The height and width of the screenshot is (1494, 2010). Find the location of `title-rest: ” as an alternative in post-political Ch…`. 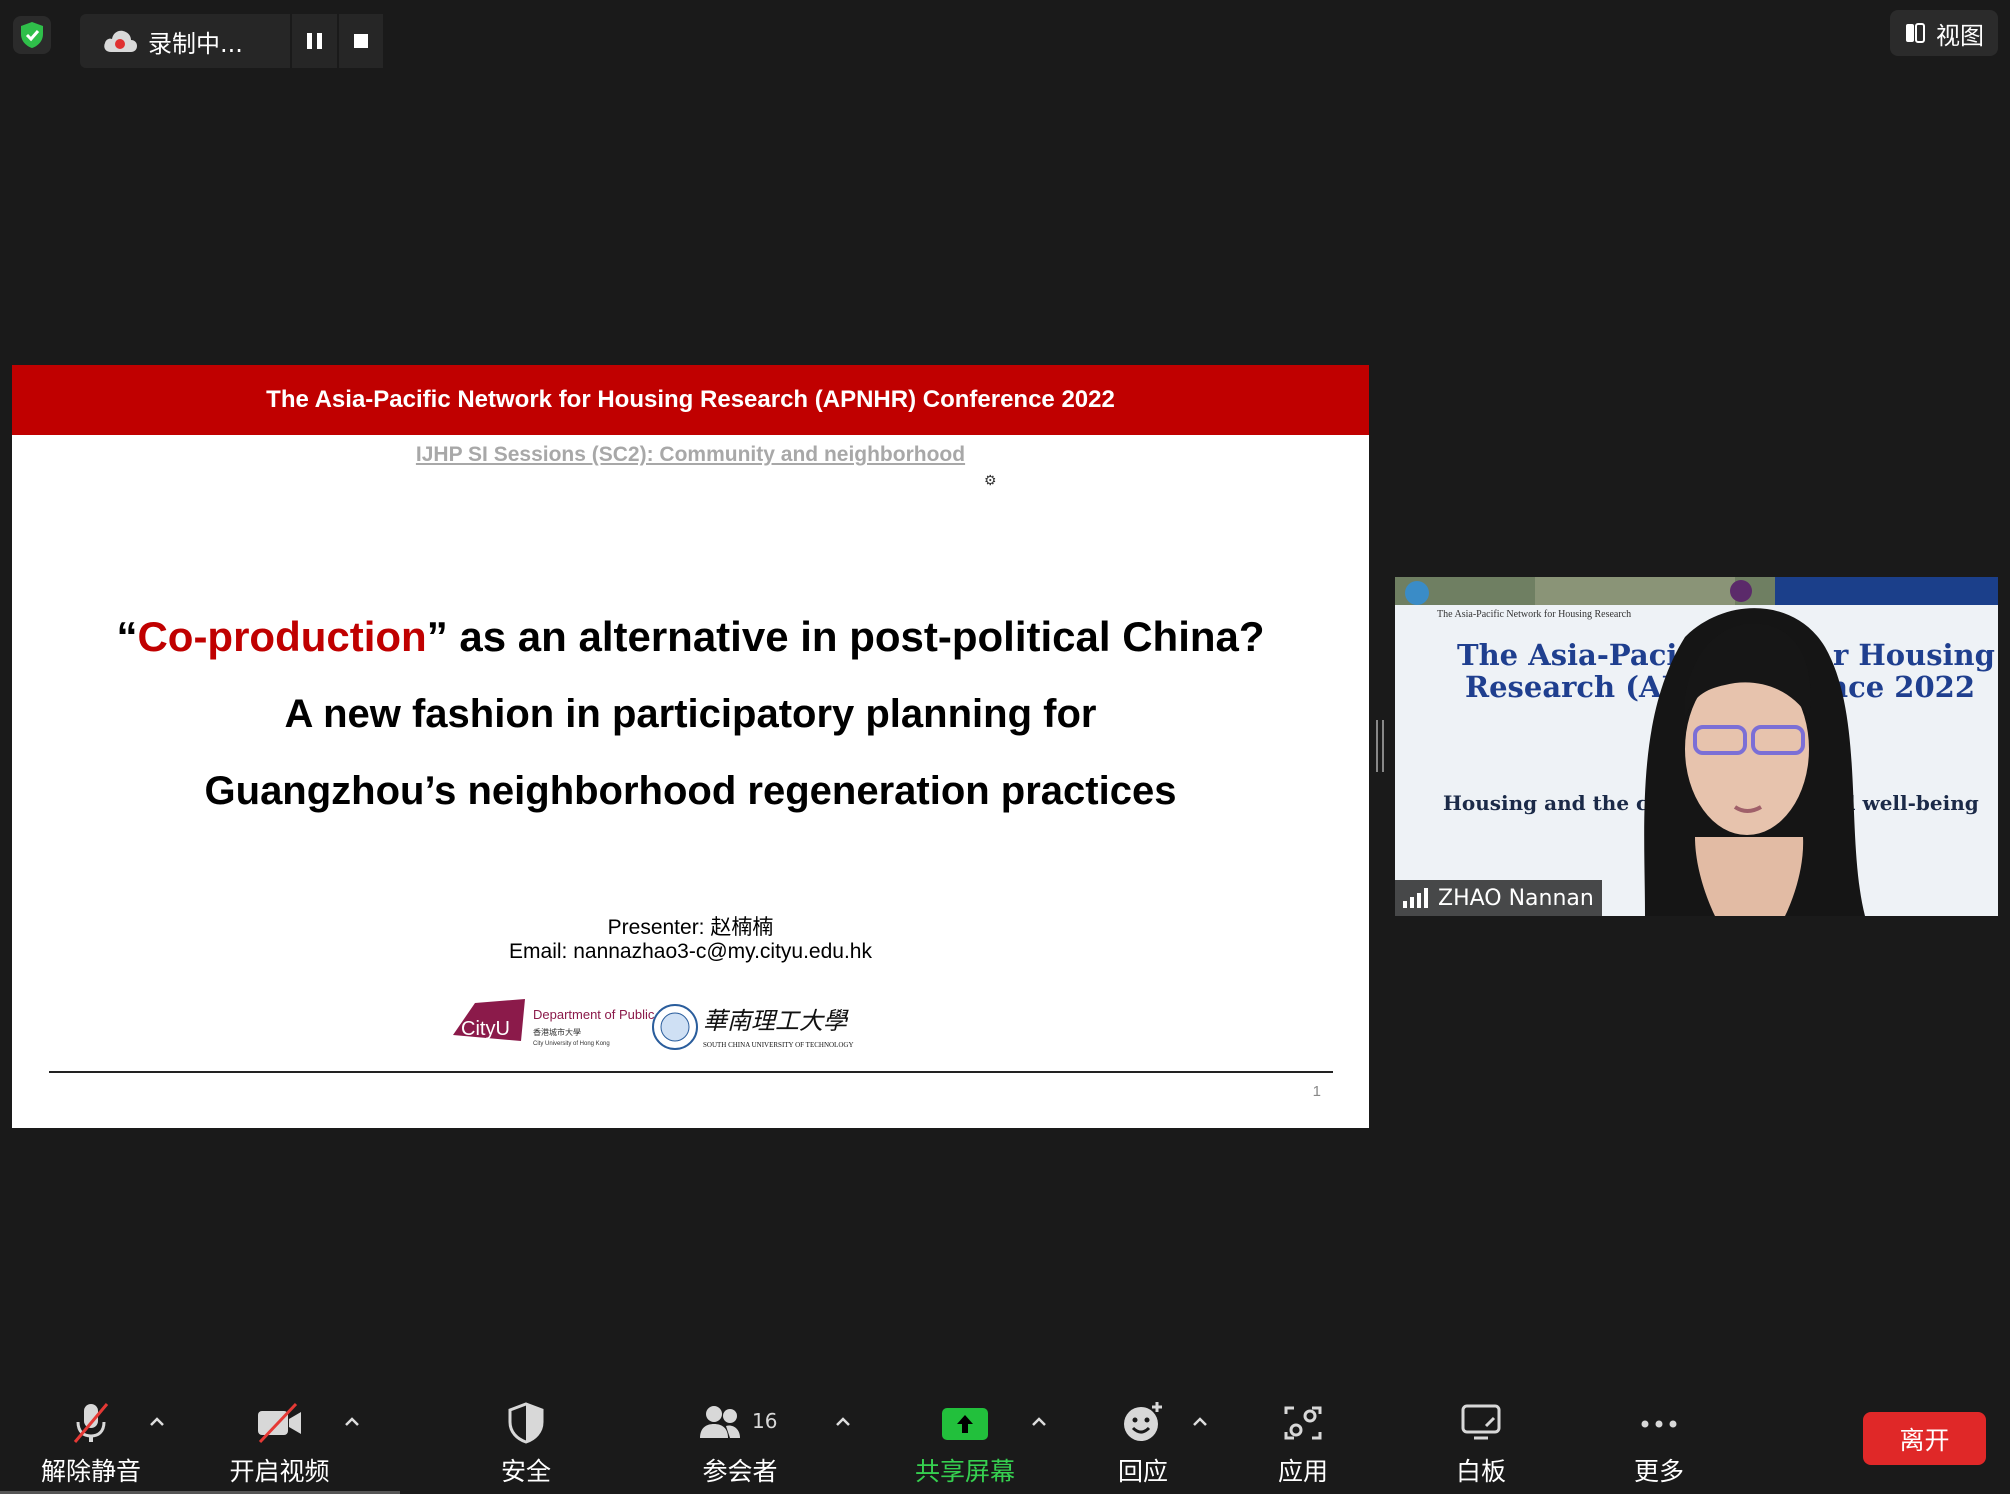

title-rest: ” as an alternative in post-political Ch… is located at coordinates (845, 636).